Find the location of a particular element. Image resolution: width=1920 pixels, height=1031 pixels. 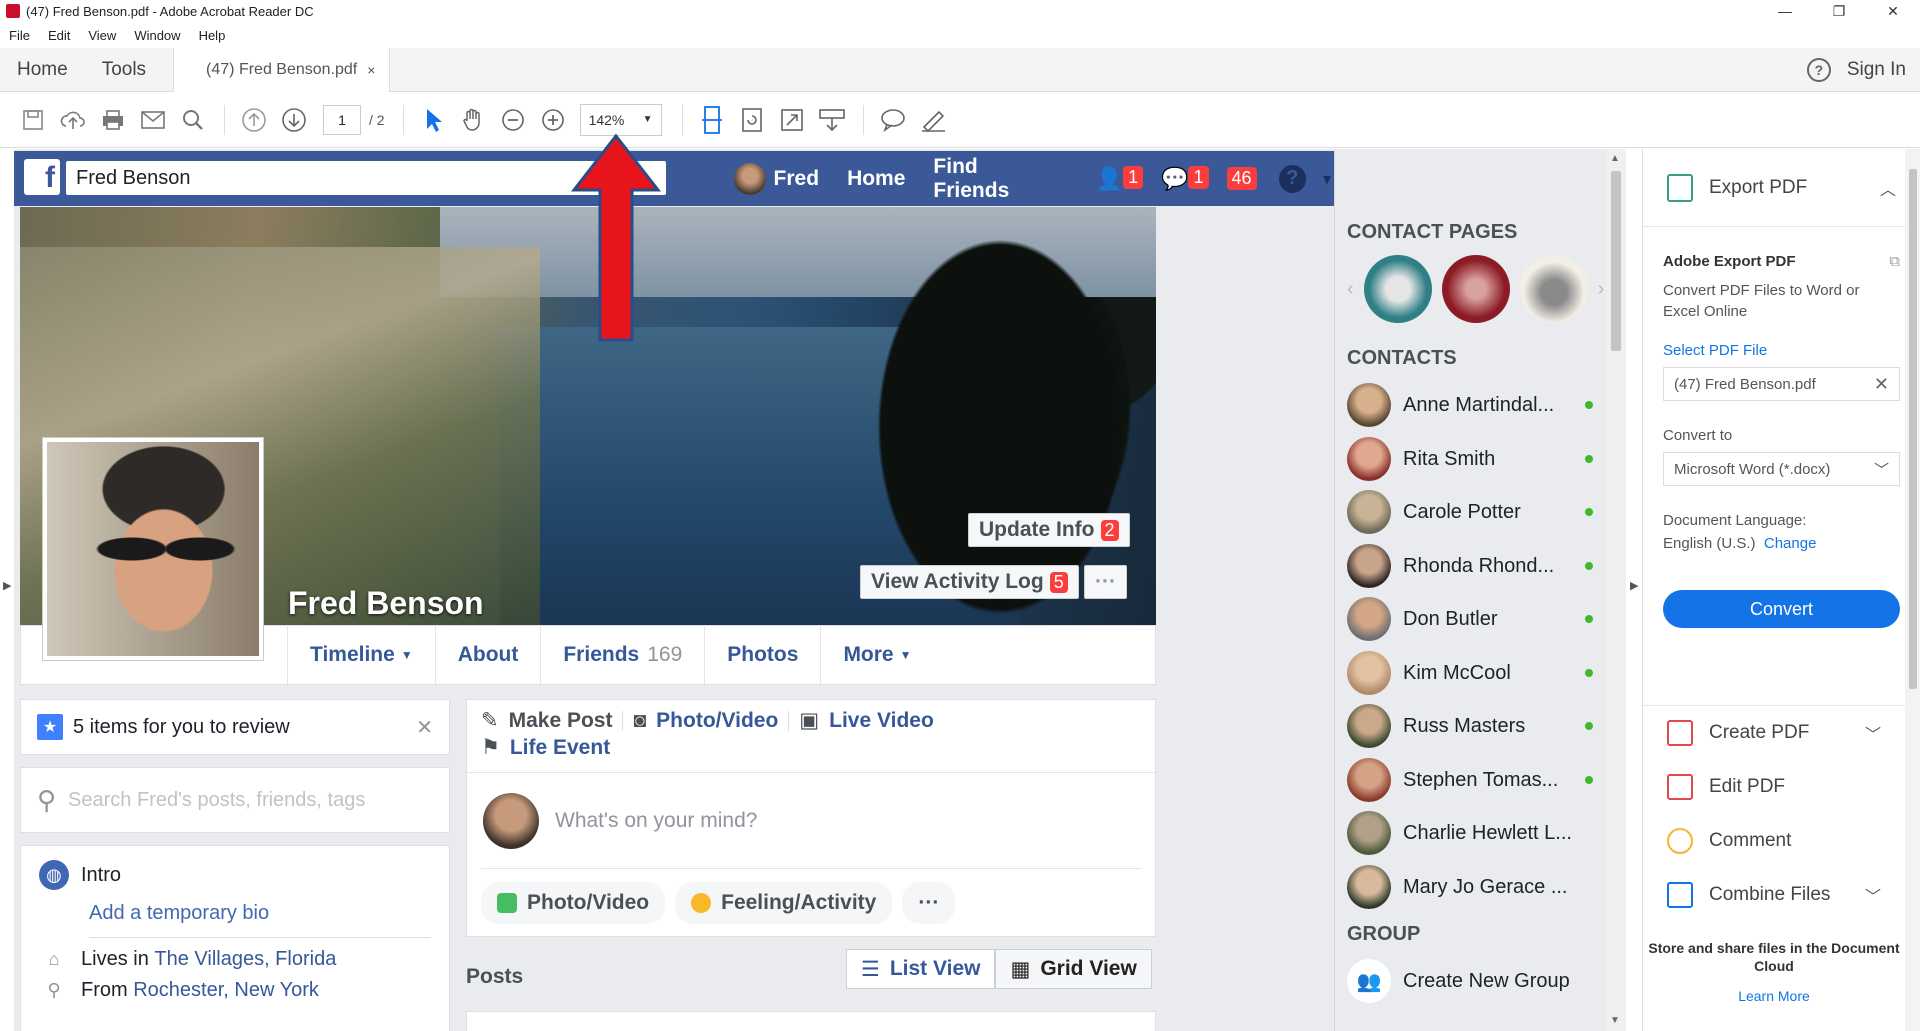

dismiss-icon: ✕ is located at coordinates (424, 727).